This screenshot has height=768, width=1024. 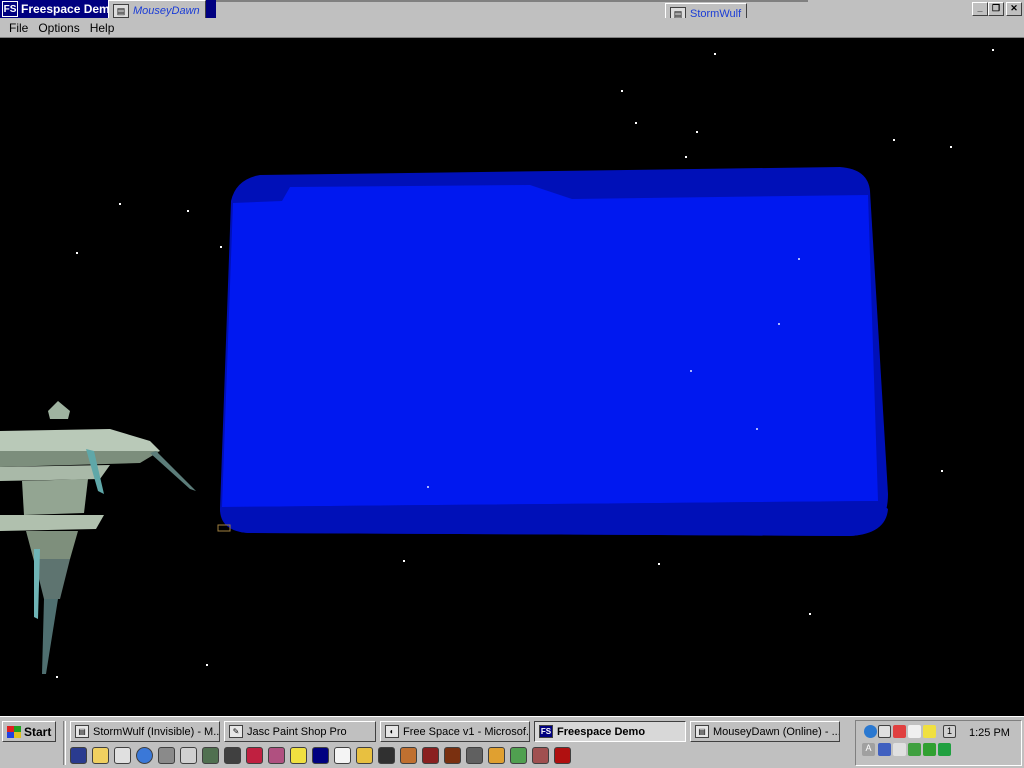 What do you see at coordinates (914, 749) in the screenshot?
I see `scheduler-icon` at bounding box center [914, 749].